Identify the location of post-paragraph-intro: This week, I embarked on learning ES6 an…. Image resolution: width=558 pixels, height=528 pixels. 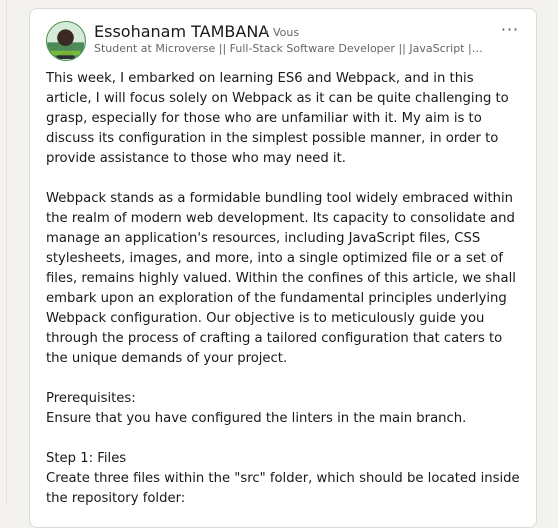
(277, 118).